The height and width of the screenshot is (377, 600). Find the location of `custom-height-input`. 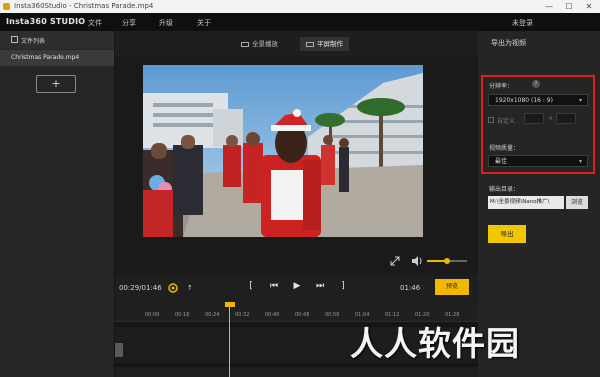

custom-height-input is located at coordinates (566, 118).